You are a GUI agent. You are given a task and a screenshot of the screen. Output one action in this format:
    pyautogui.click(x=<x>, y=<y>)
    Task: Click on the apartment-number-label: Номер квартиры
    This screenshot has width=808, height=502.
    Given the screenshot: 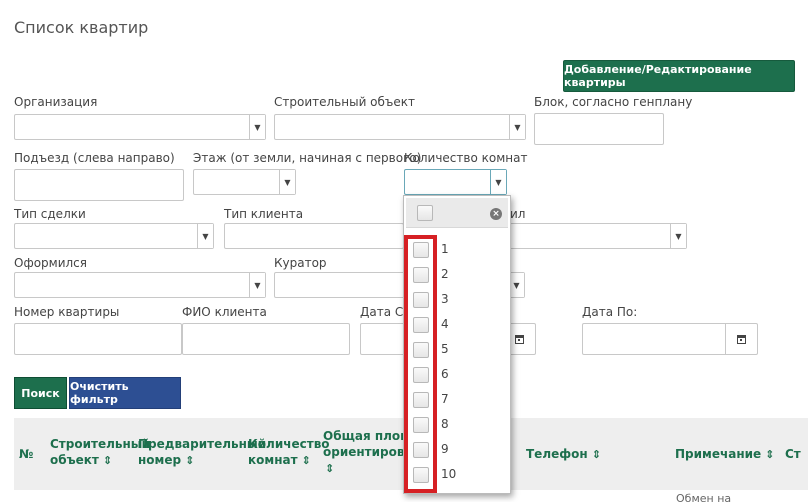 What is the action you would take?
    pyautogui.click(x=67, y=312)
    